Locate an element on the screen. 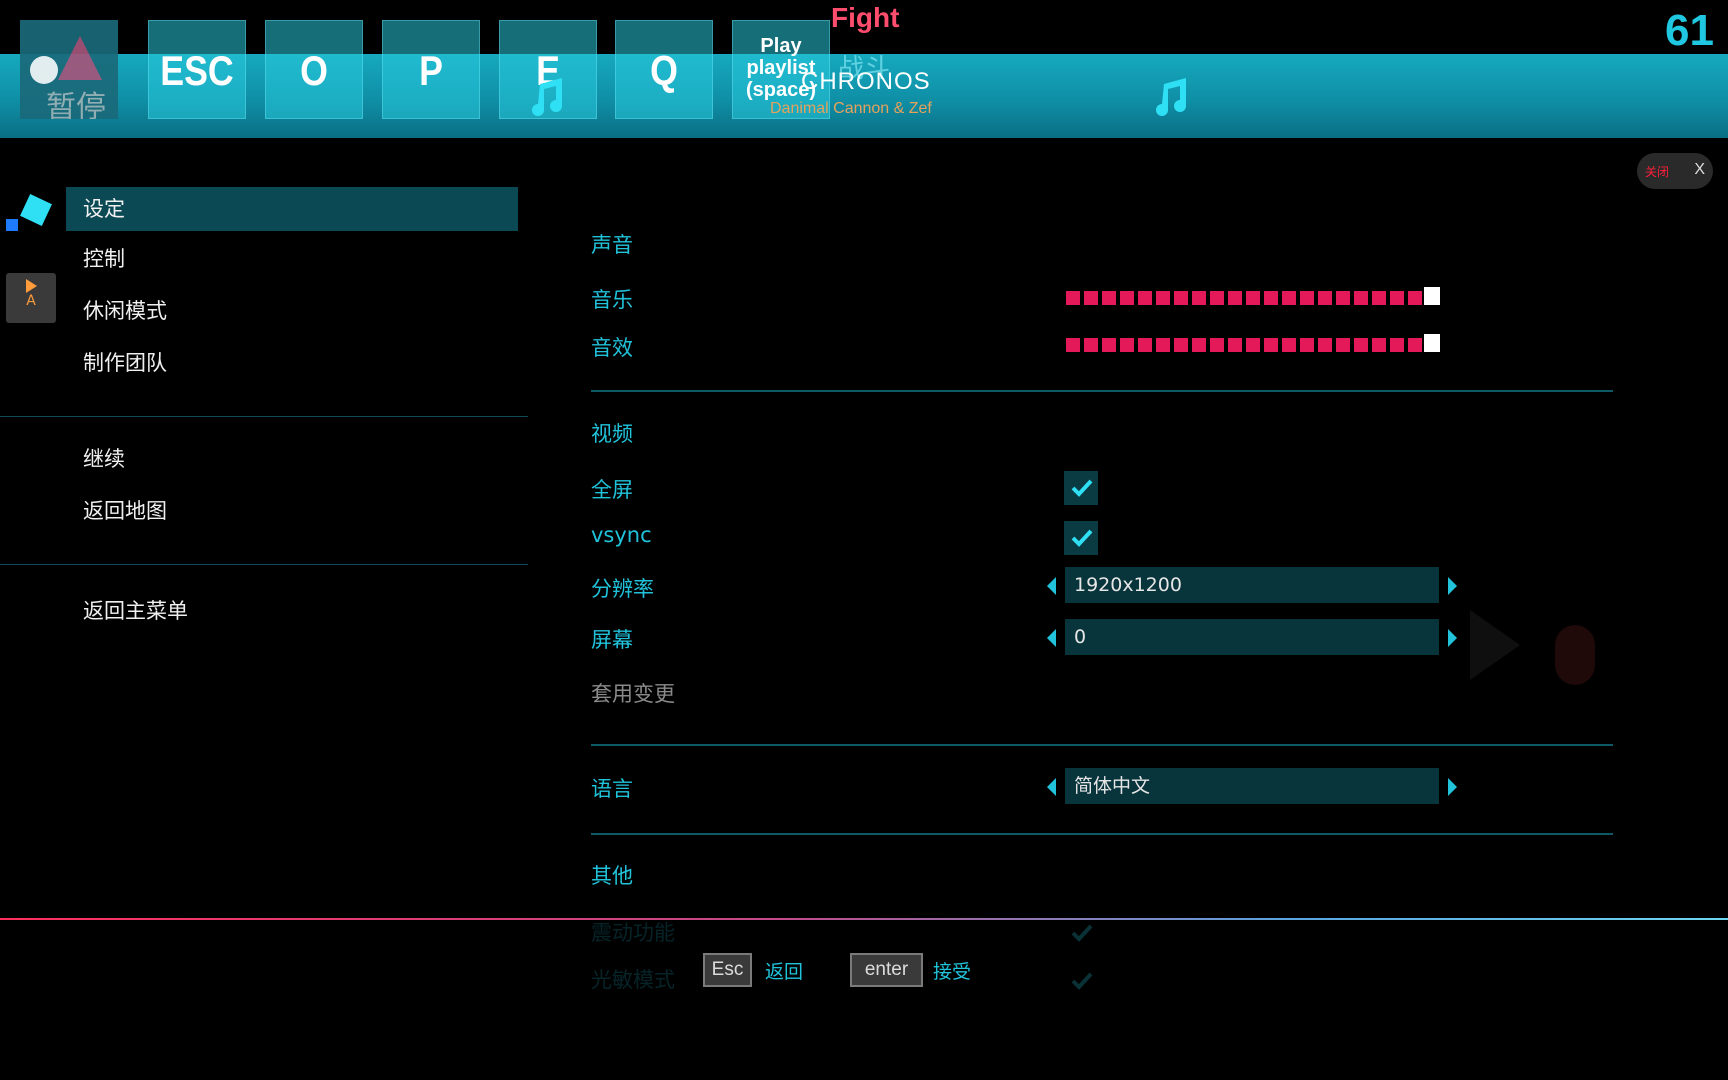  play-chip-button: A is located at coordinates (31, 298).